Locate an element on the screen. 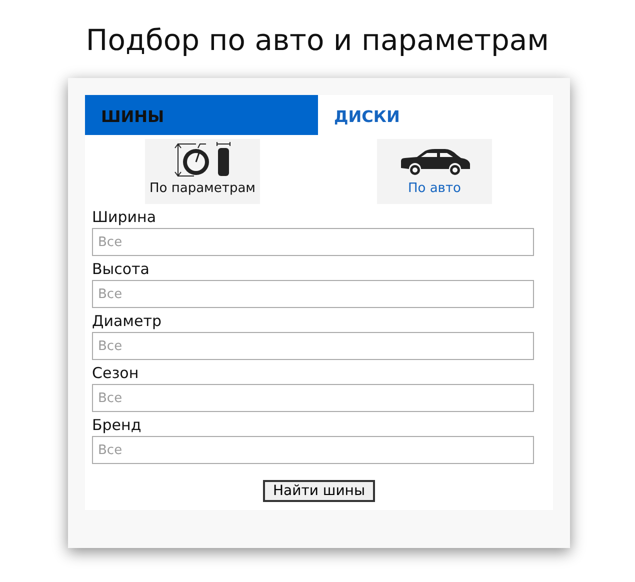 The width and height of the screenshot is (635, 582). tab: ДИСКИ is located at coordinates (434, 115).